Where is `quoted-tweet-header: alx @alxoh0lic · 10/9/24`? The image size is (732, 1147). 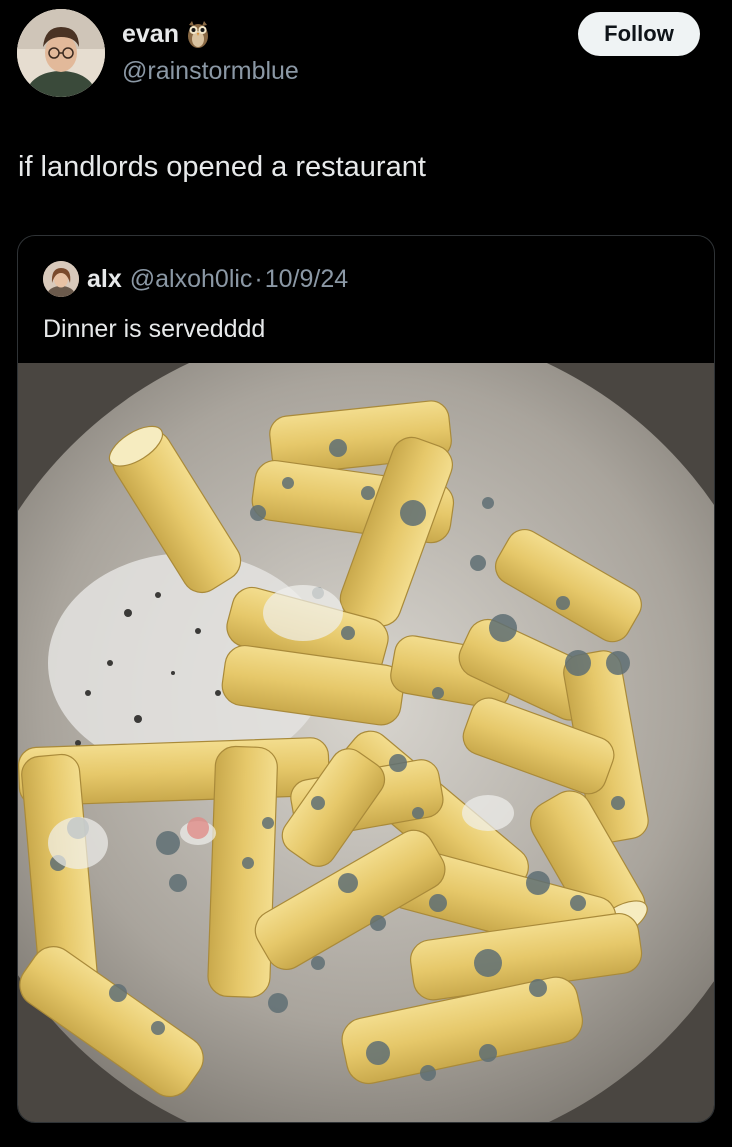 quoted-tweet-header: alx @alxoh0lic · 10/9/24 is located at coordinates (195, 279).